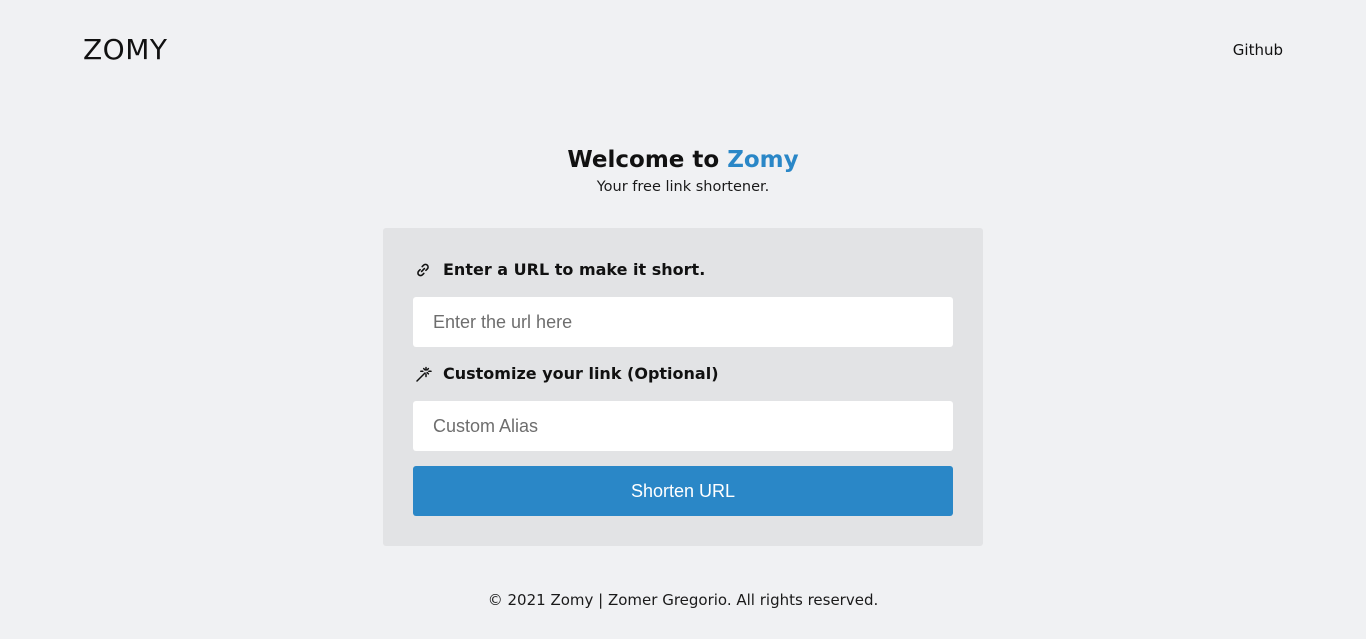  I want to click on site-logo: ZOMY, so click(125, 50).